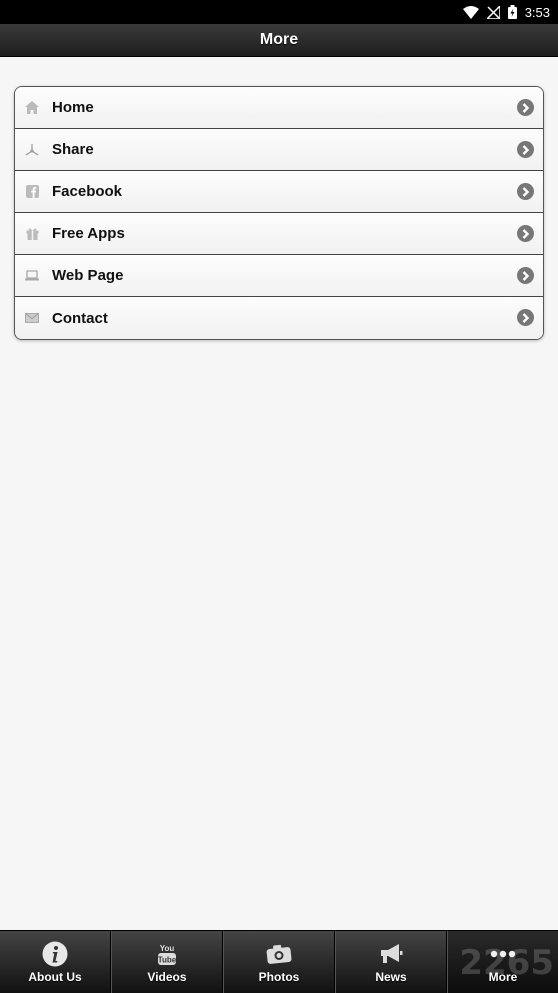  What do you see at coordinates (55, 976) in the screenshot?
I see `tab-label: About Us` at bounding box center [55, 976].